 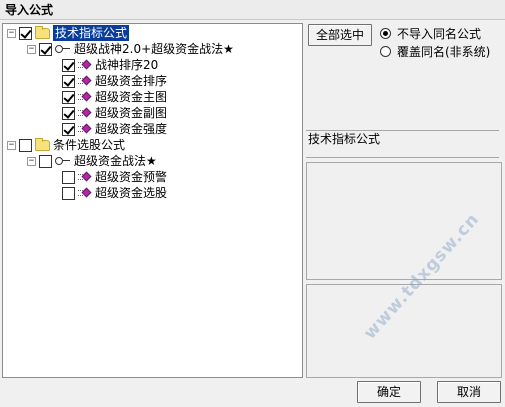 I want to click on tree-leaf: 超级资金主图, so click(x=114, y=97).